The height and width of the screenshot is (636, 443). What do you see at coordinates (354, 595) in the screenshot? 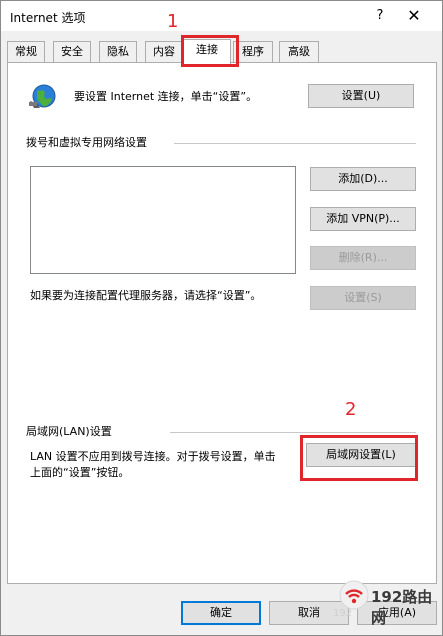
I see `wifi-logo-icon` at bounding box center [354, 595].